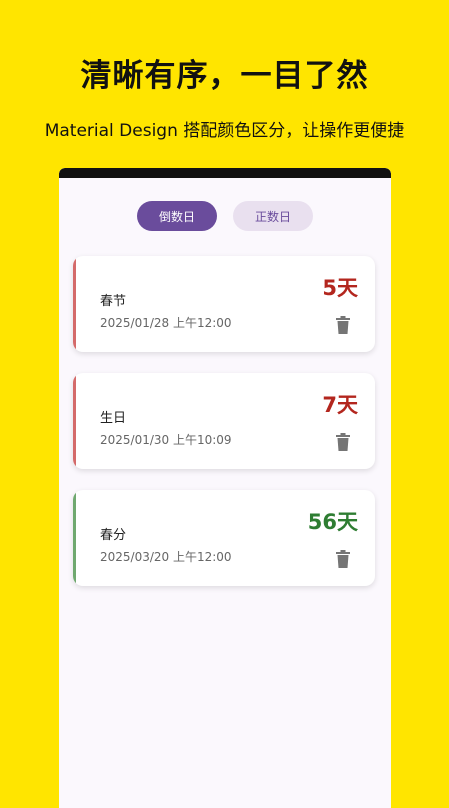 This screenshot has width=449, height=808. What do you see at coordinates (166, 440) in the screenshot?
I see `event-date: 2025/01/30 上午10:09` at bounding box center [166, 440].